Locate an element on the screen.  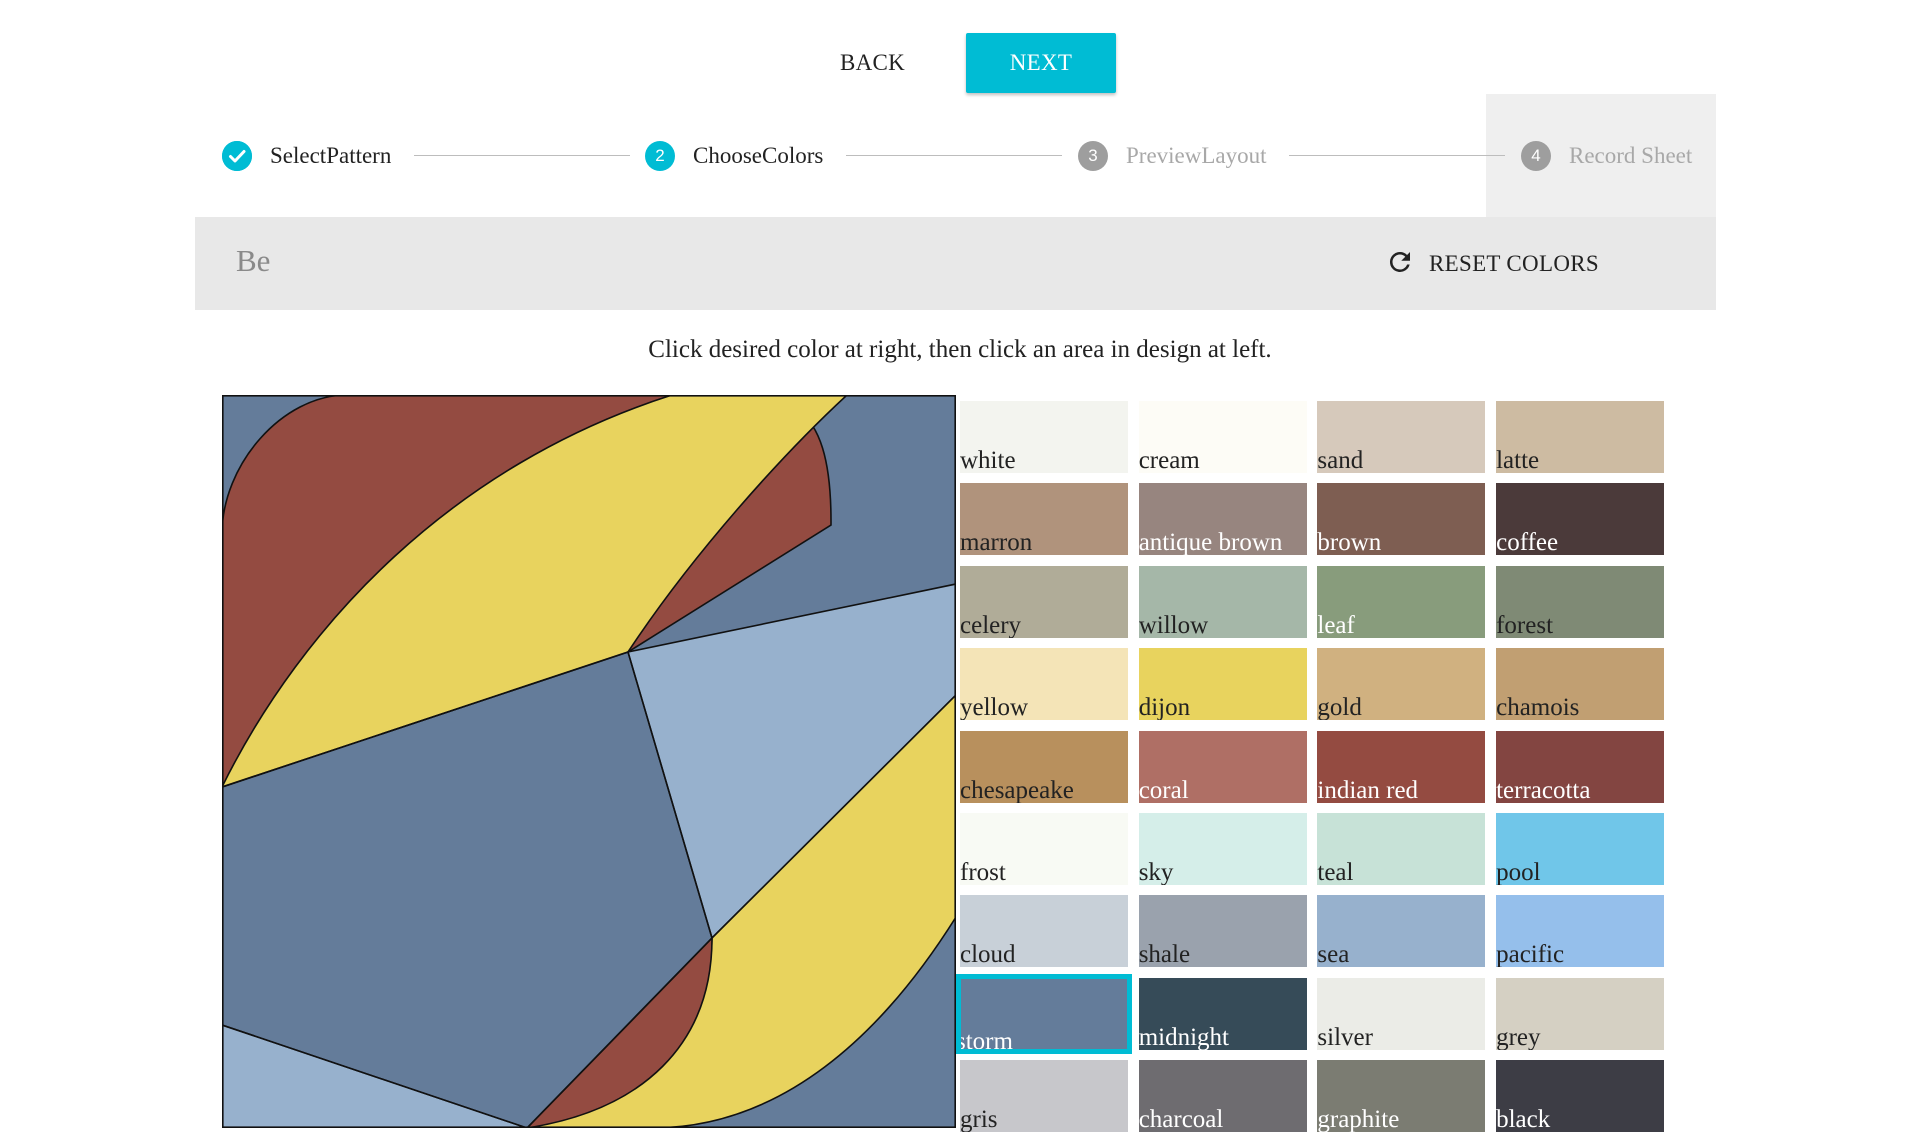
color-swatch-cream: cream is located at coordinates (1222, 437).